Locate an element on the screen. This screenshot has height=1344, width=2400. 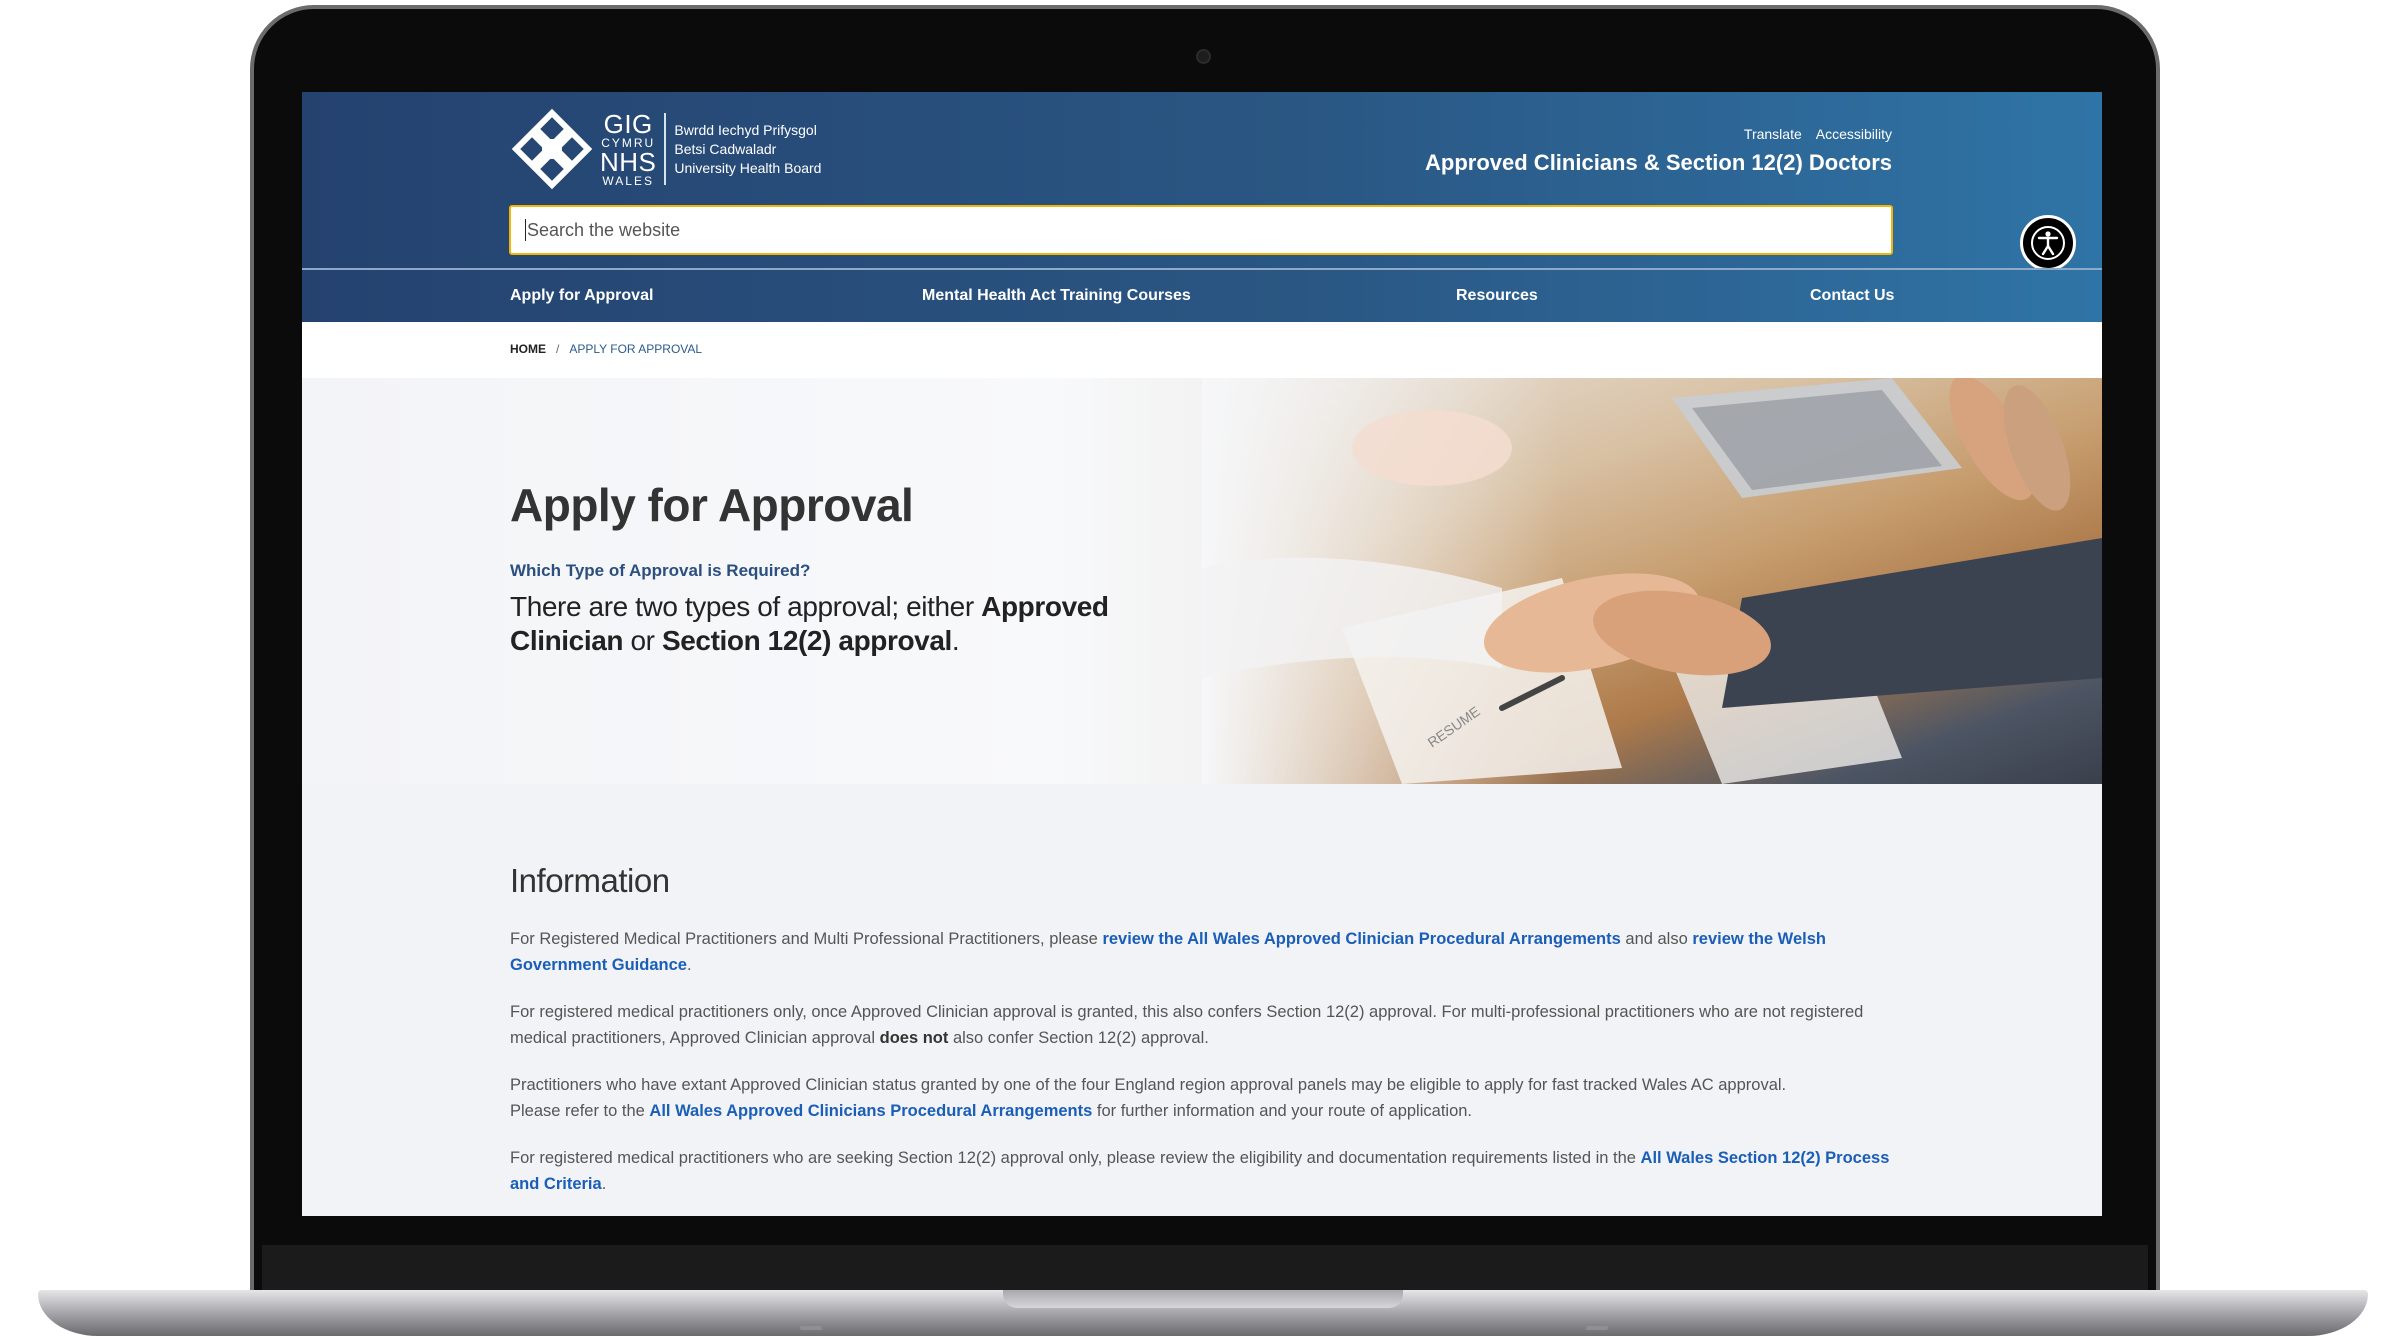
nav-mha-training-courses: Mental Health Act Training Courses is located at coordinates (1056, 296).